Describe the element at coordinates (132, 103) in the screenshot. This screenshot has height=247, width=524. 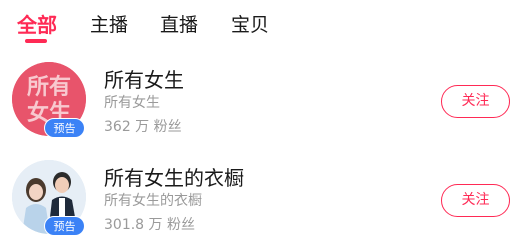
I see `result-subtitle: 所有女生` at that location.